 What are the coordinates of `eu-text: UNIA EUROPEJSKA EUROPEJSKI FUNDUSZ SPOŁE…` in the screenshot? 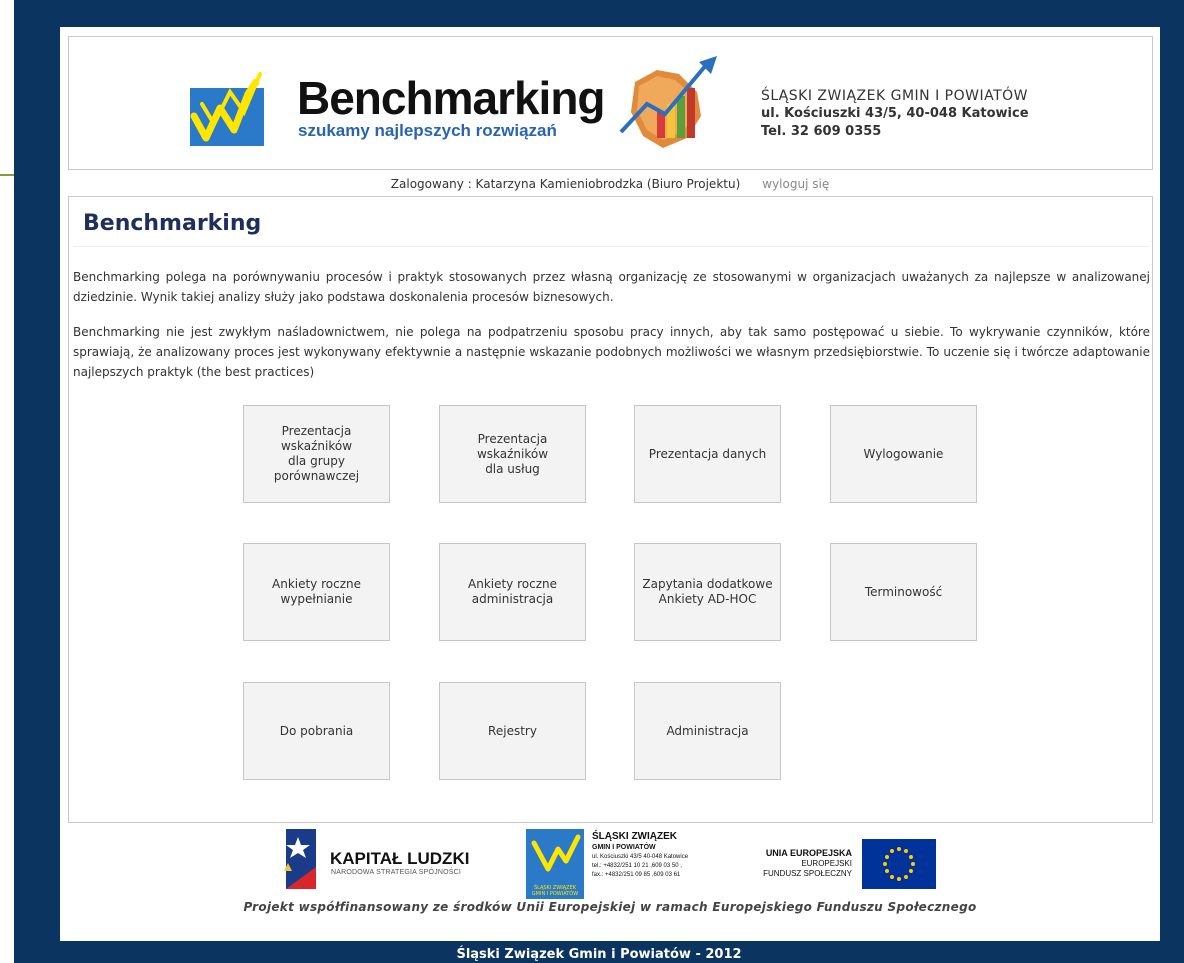 It's located at (800, 863).